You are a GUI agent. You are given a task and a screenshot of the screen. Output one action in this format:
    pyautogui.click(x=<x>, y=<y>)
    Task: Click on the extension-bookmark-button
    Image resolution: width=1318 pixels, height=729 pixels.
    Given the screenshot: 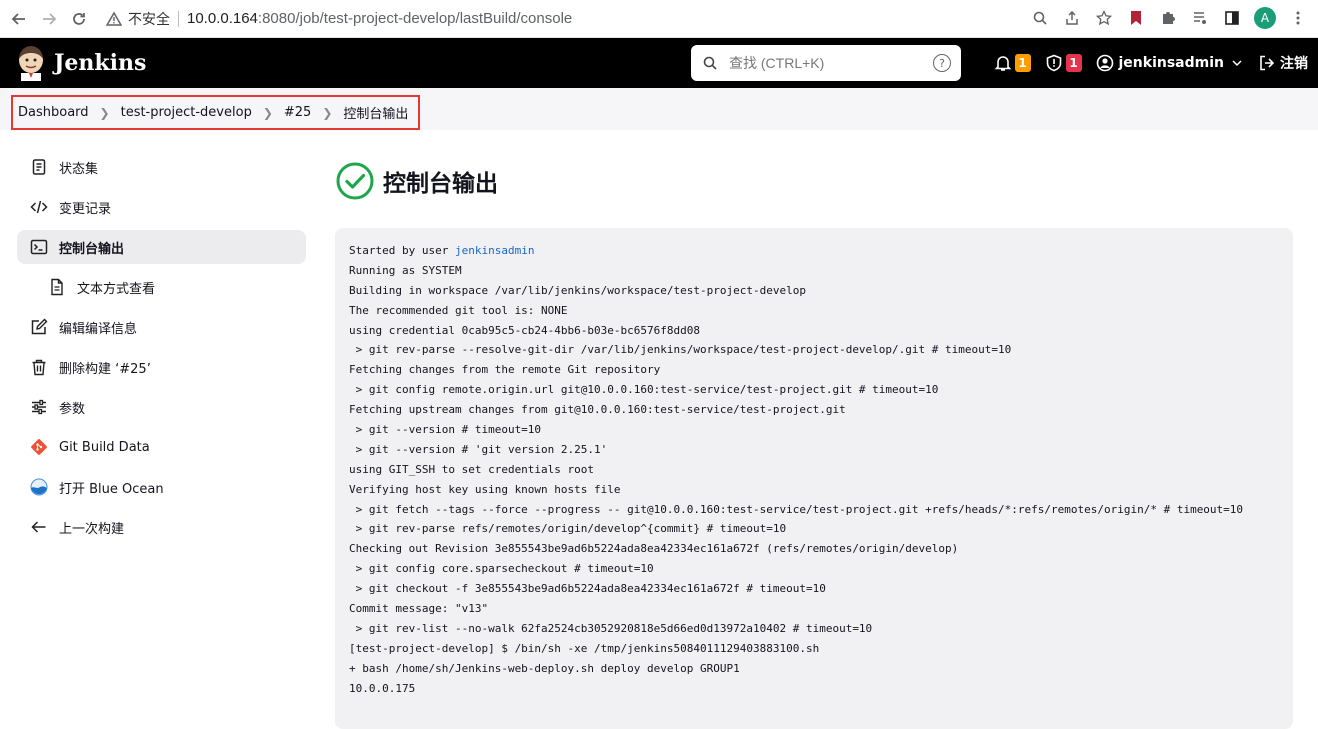 What is the action you would take?
    pyautogui.click(x=1136, y=18)
    